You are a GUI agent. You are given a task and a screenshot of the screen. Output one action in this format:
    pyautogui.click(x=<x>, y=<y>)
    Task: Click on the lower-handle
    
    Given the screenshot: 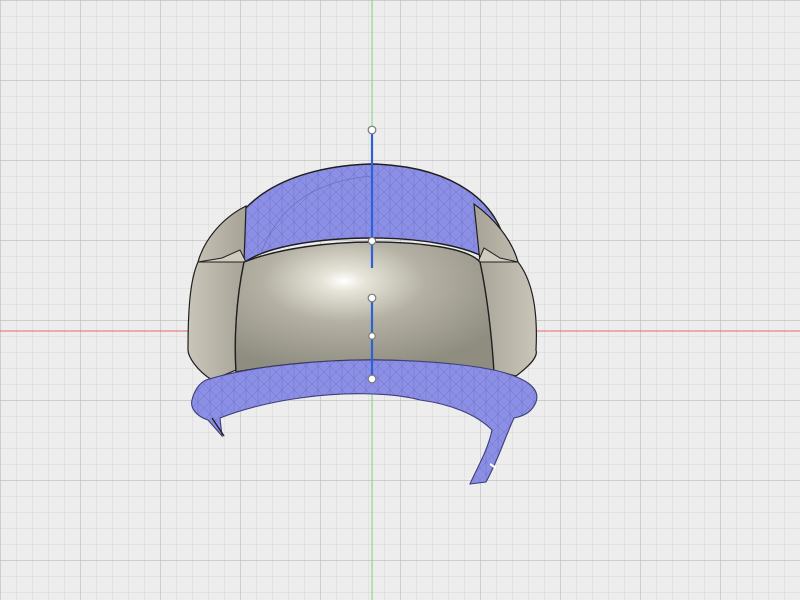 What is the action you would take?
    pyautogui.click(x=372, y=336)
    